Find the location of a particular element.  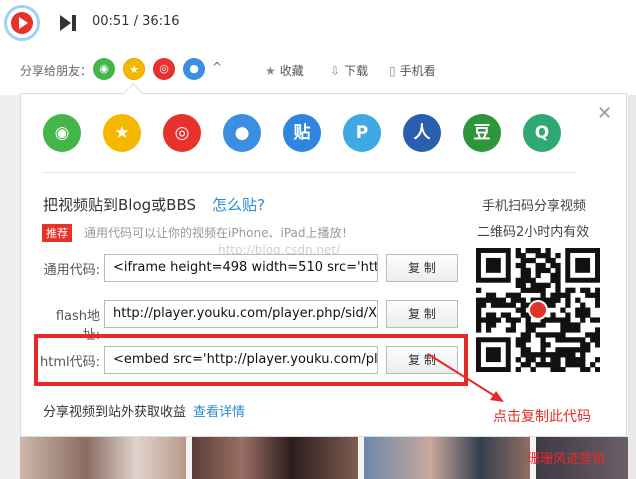

recommend-tip: 通用代码可以让你的视频在iPhone、iPad上播放！ is located at coordinates (219, 233).